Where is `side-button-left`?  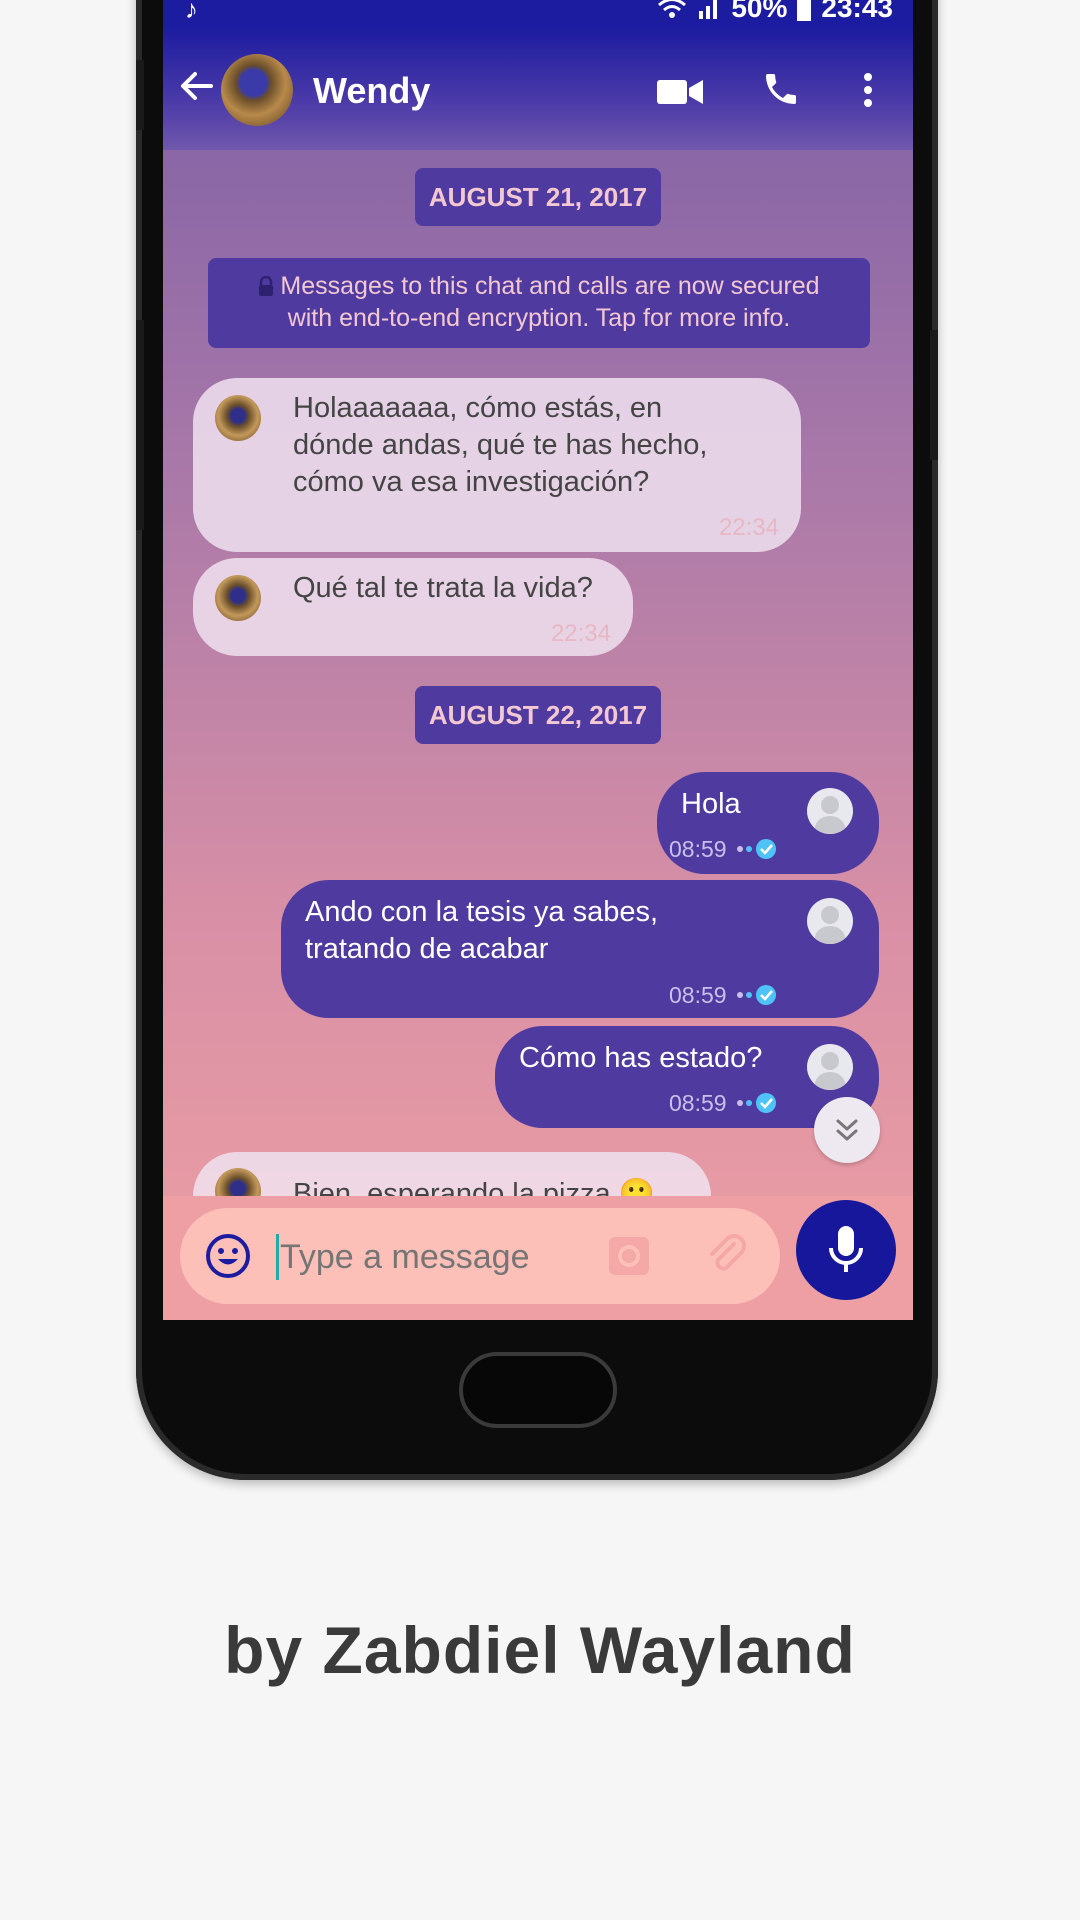
side-button-left is located at coordinates (140, 425).